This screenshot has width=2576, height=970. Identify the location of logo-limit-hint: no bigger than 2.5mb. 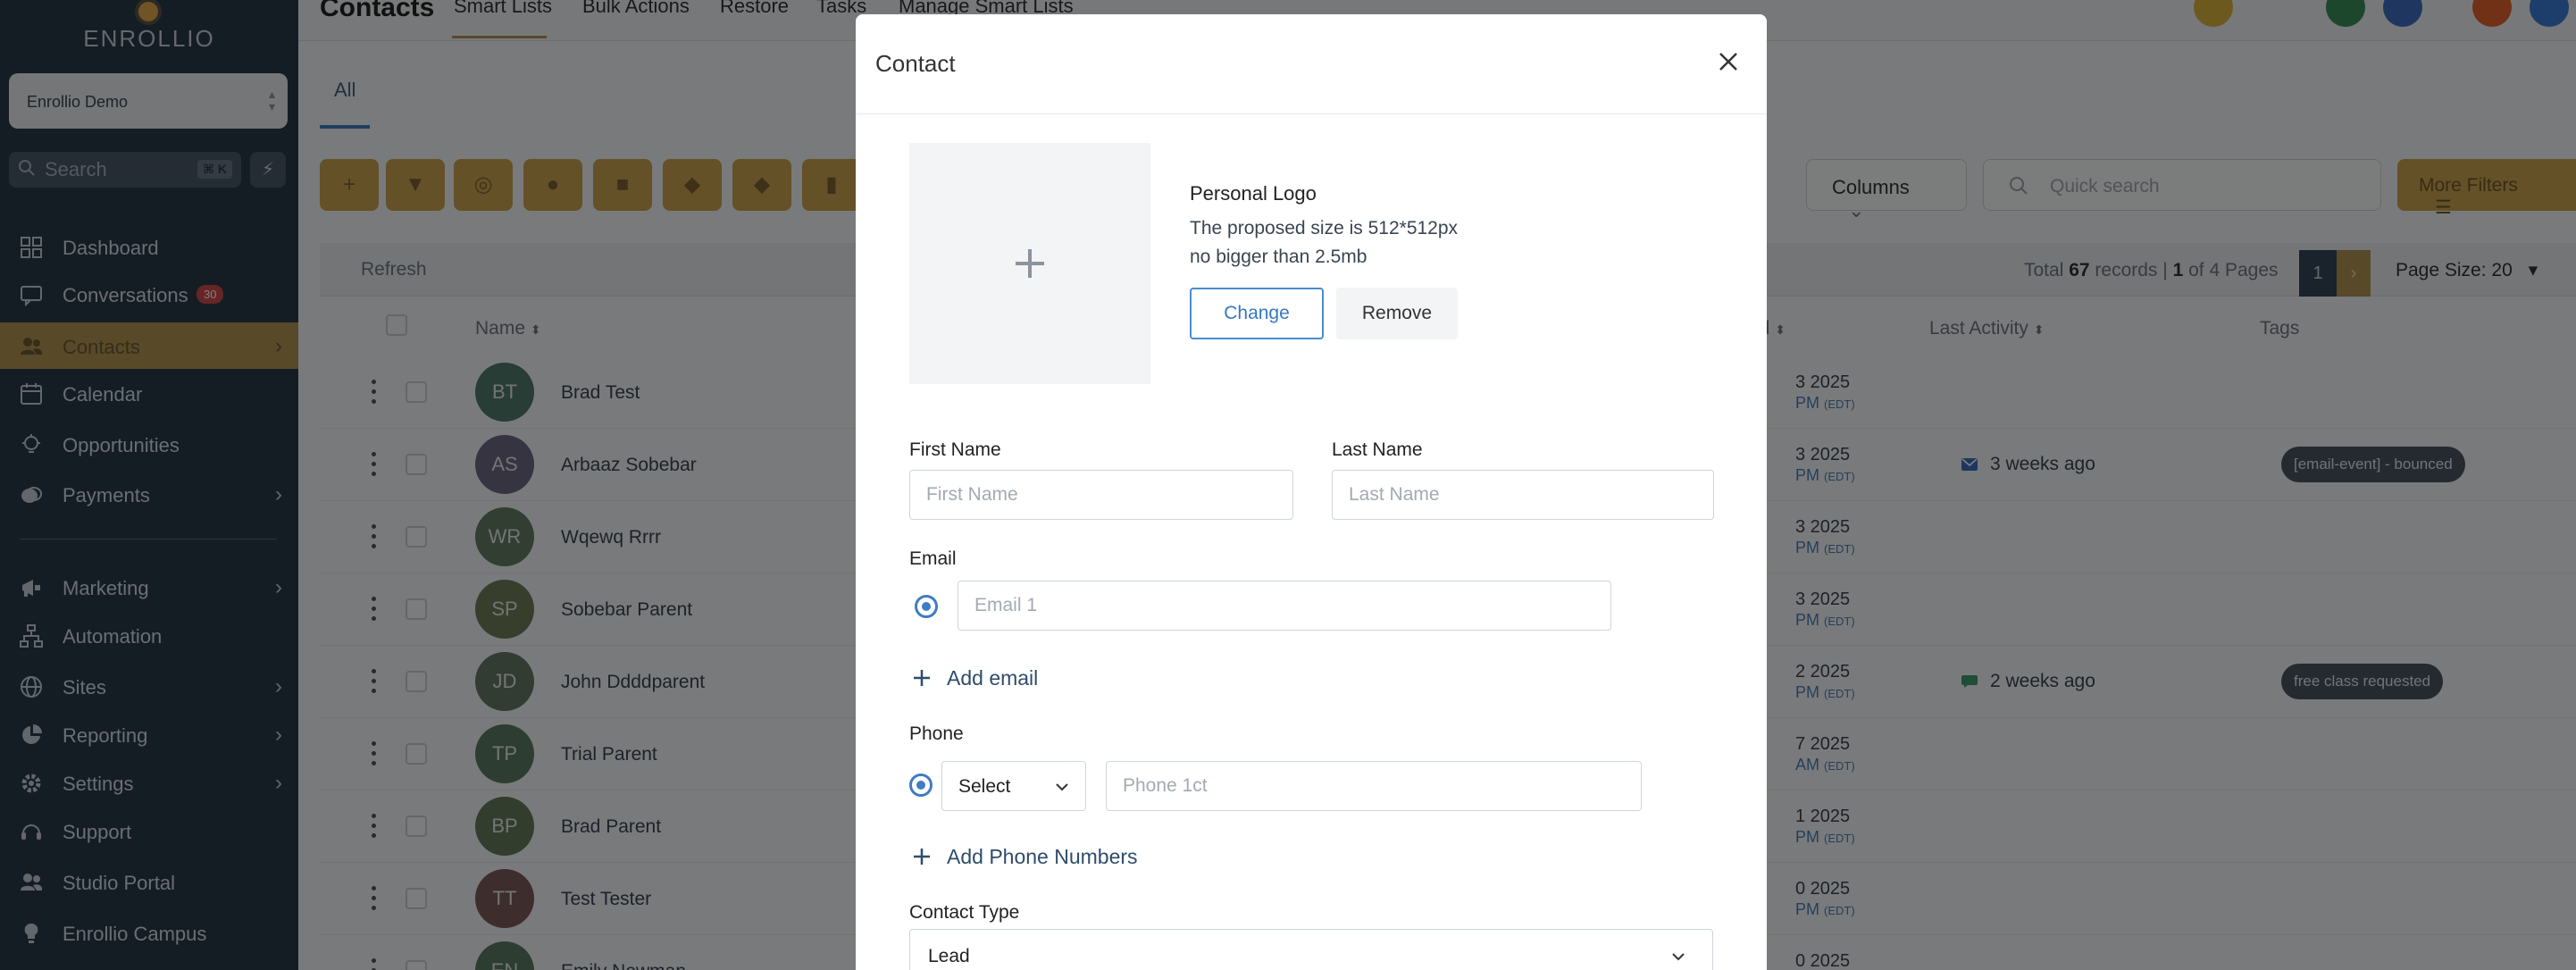
(1279, 257).